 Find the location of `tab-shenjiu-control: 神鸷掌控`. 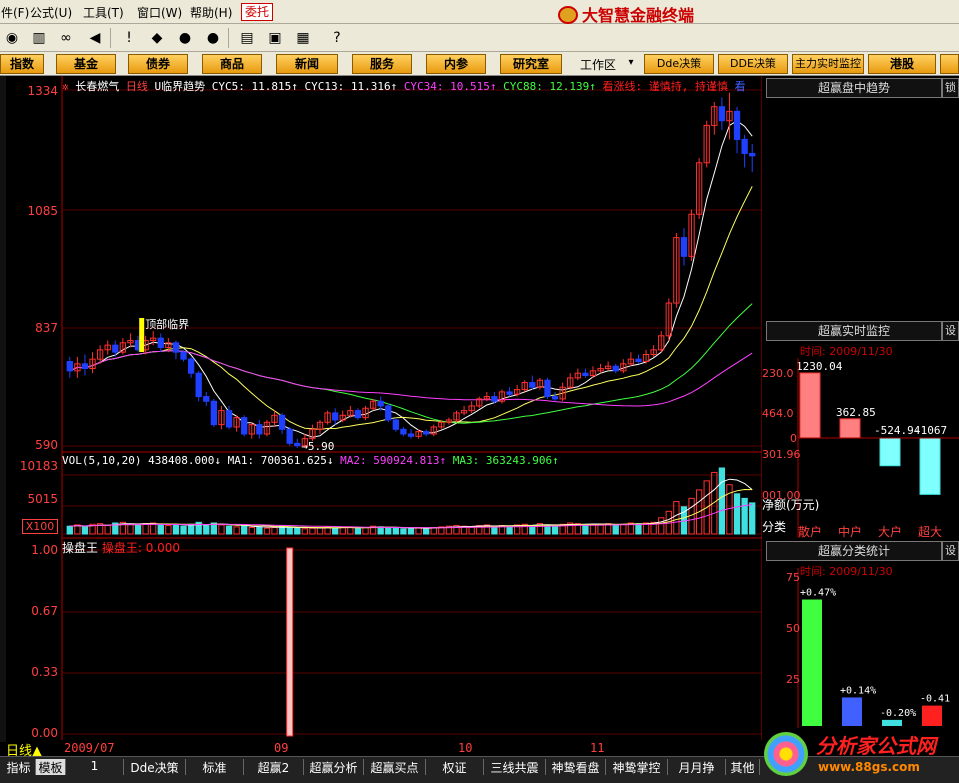

tab-shenjiu-control: 神鸷掌控 is located at coordinates (637, 767).